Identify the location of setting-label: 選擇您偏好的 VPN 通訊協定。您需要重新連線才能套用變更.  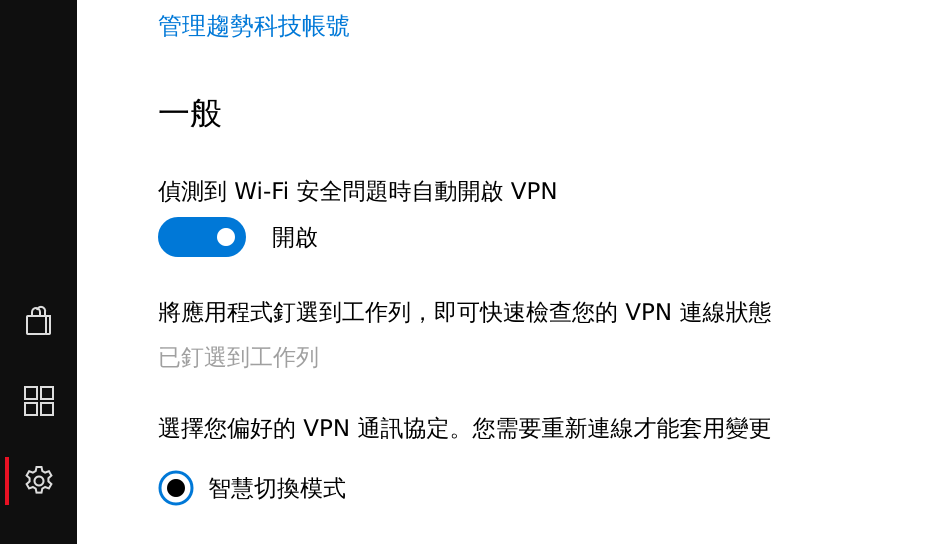
(465, 429).